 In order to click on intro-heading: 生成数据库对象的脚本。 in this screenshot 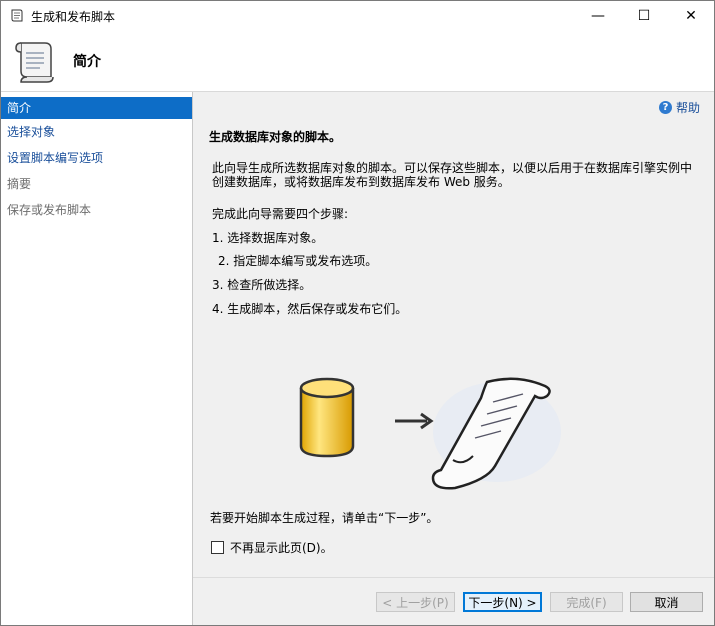, I will do `click(275, 137)`.